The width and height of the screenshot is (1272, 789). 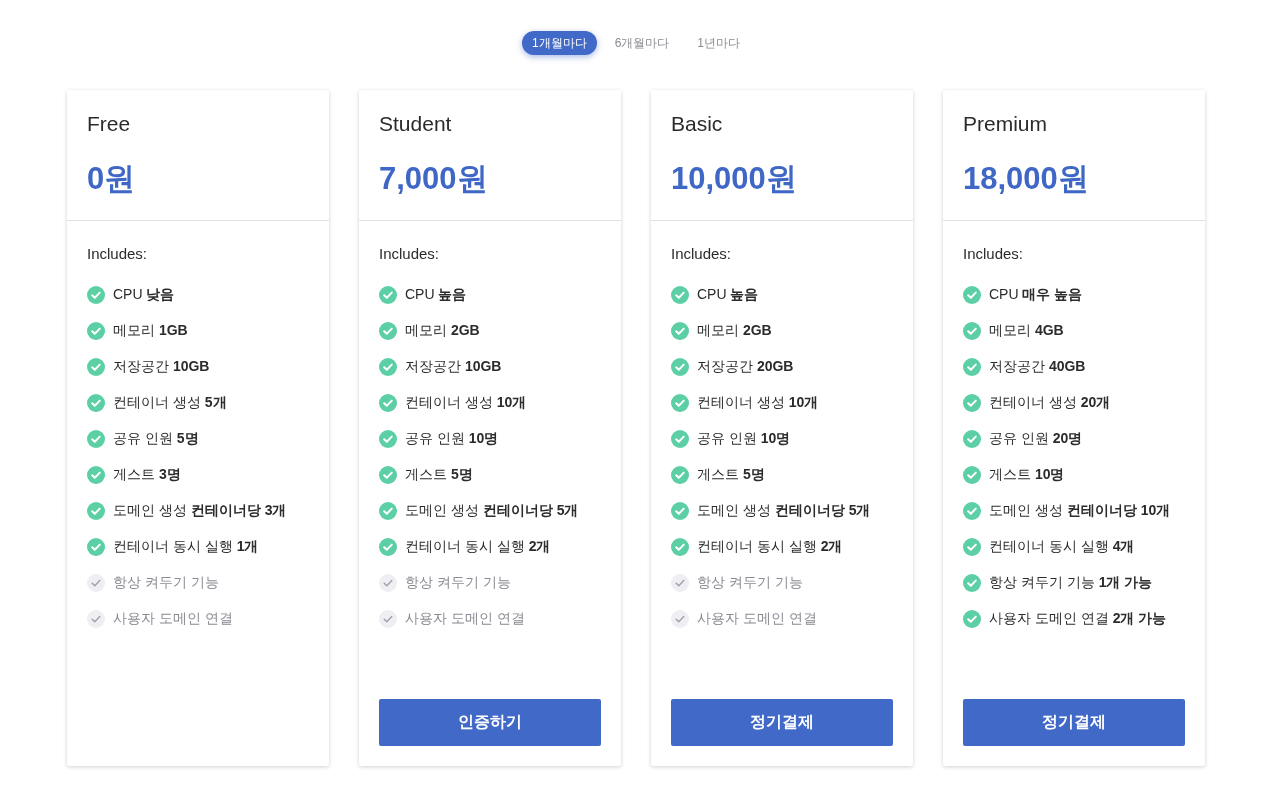 What do you see at coordinates (1037, 367) in the screenshot?
I see `feature-text: 저장공간 40GB` at bounding box center [1037, 367].